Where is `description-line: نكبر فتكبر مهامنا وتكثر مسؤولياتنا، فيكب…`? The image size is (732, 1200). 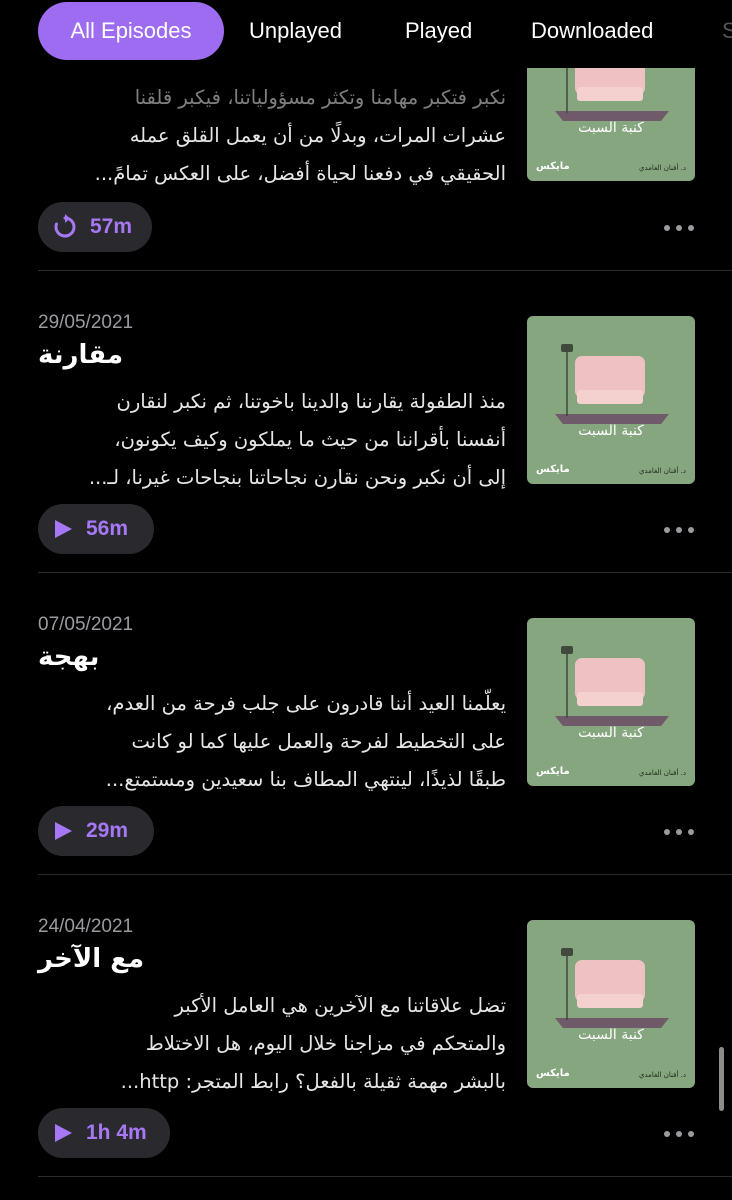 description-line: نكبر فتكبر مهامنا وتكثر مسؤولياتنا، فيكب… is located at coordinates (320, 97).